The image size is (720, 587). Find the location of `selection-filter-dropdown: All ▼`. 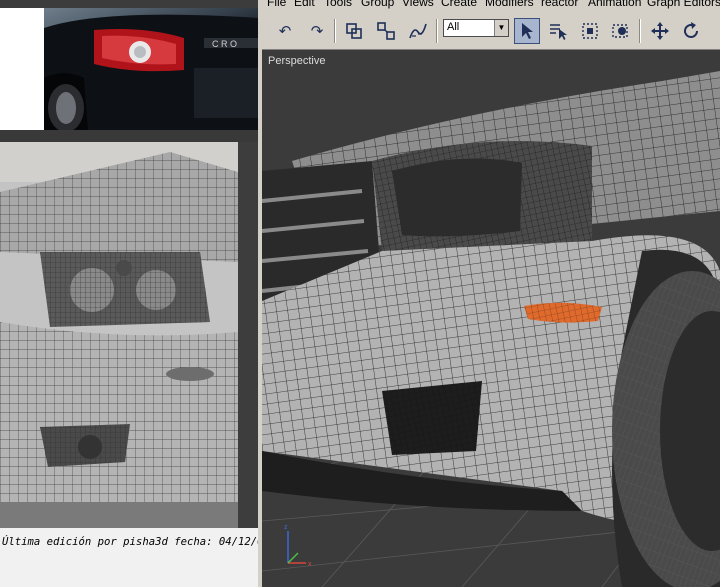

selection-filter-dropdown: All ▼ is located at coordinates (476, 28).